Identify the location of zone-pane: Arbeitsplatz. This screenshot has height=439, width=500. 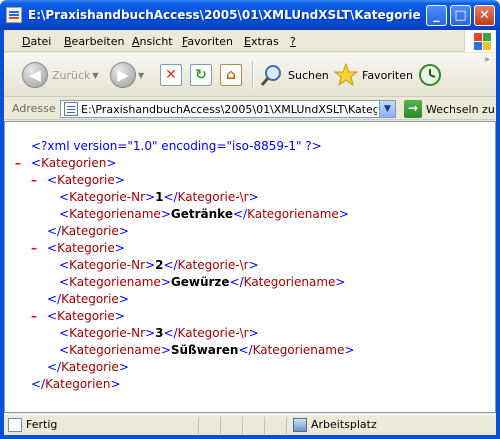
(391, 425).